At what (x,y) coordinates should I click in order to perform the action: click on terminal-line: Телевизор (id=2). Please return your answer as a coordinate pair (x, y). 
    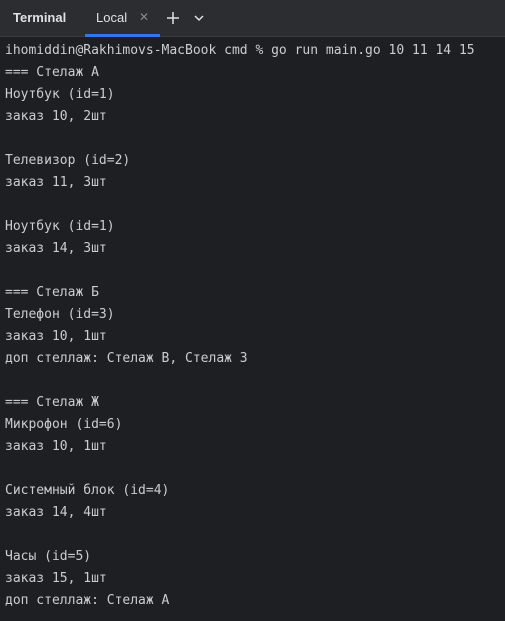
    Looking at the image, I should click on (68, 160).